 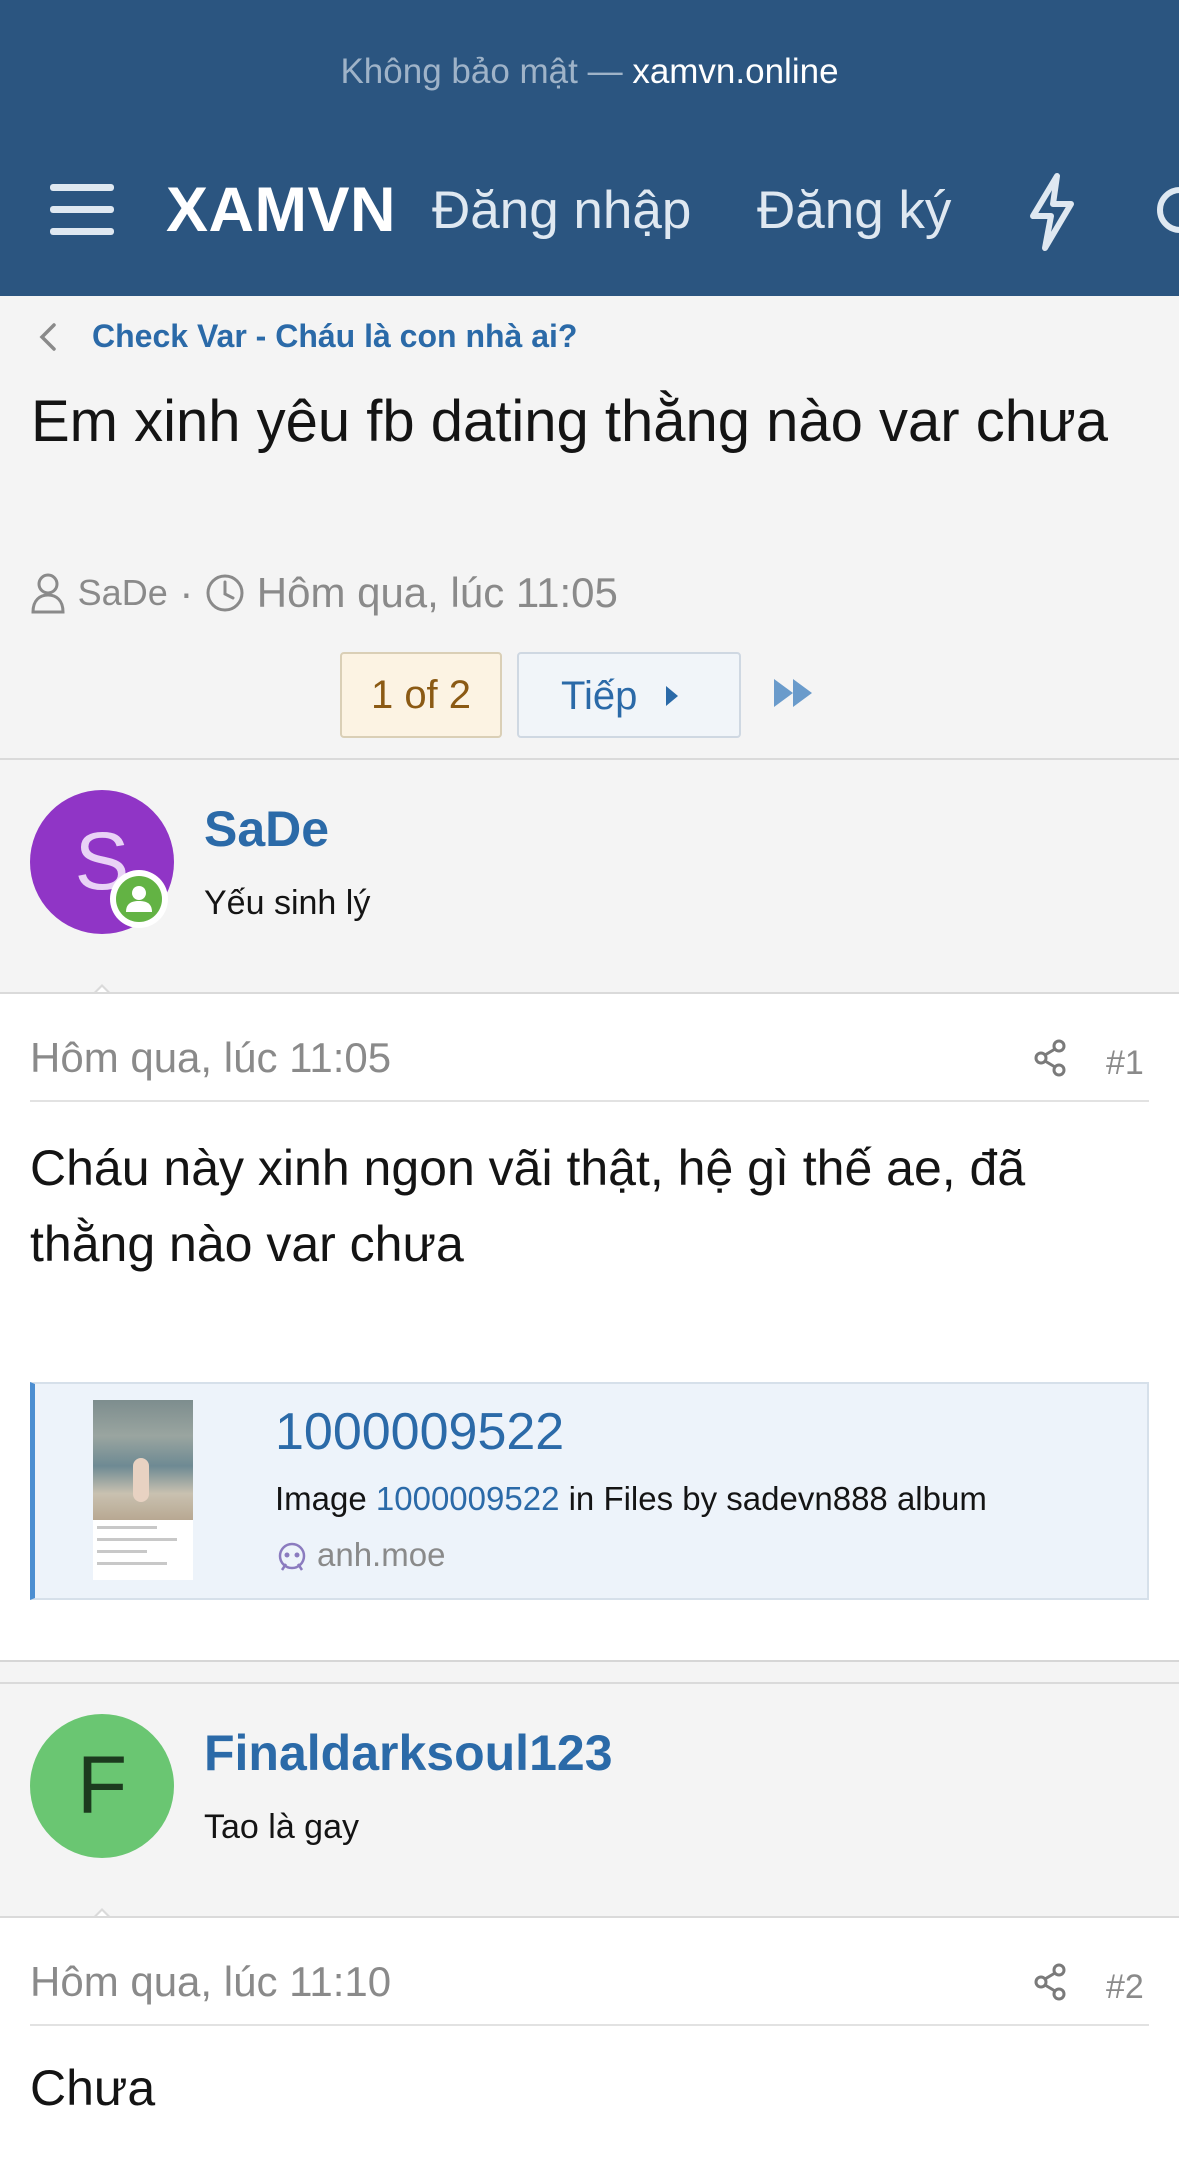 What do you see at coordinates (1052, 212) in the screenshot?
I see `lightning-bolt-icon` at bounding box center [1052, 212].